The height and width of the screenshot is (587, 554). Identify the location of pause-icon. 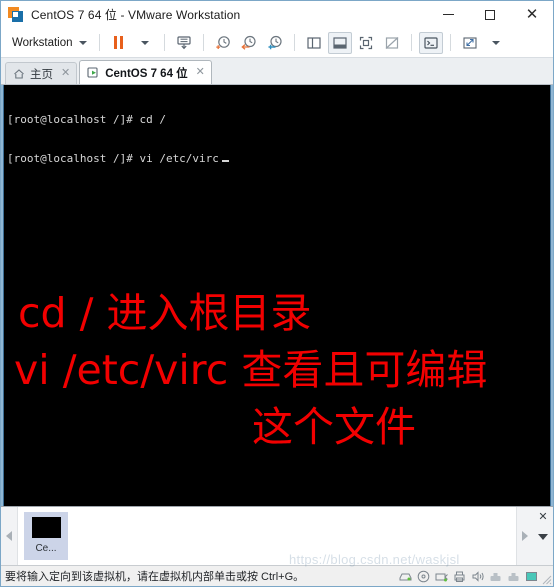
(118, 42).